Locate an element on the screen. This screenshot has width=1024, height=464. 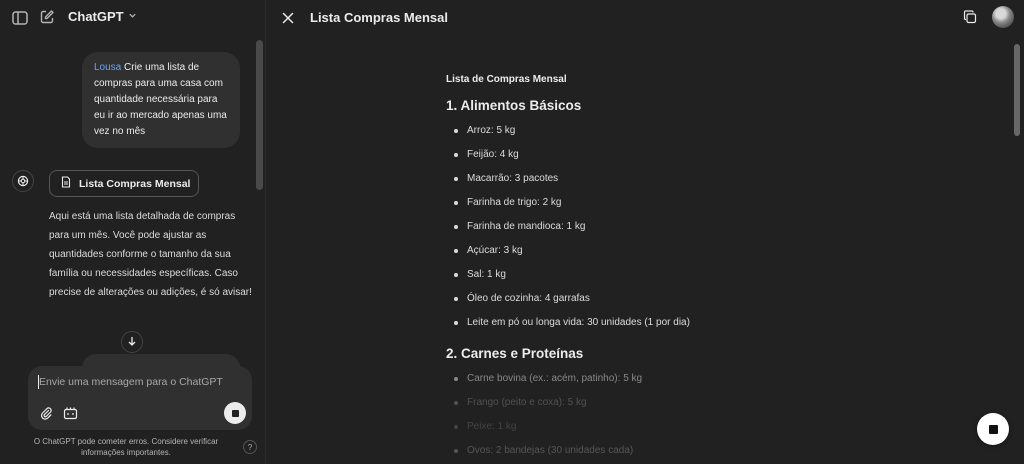
list-item: Macarrão: 3 pacotes is located at coordinates (656, 179).